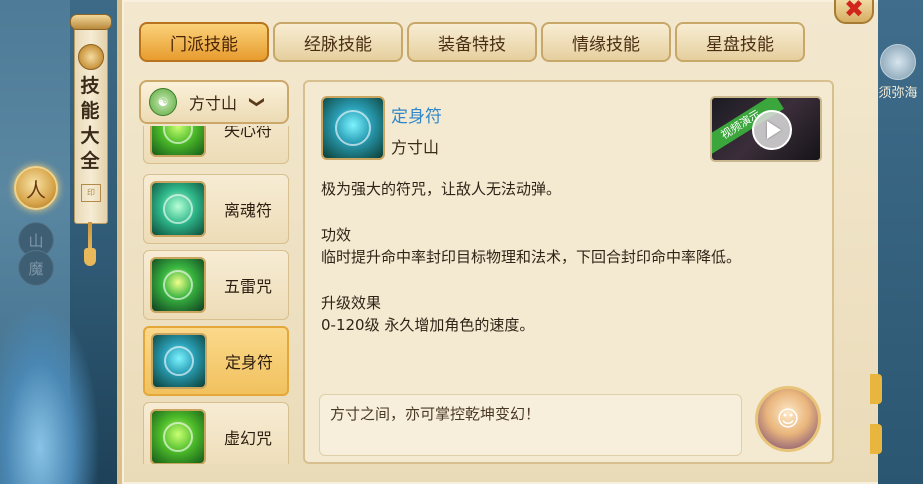 The height and width of the screenshot is (484, 923). Describe the element at coordinates (178, 285) in the screenshot. I see `five-thunder-curse-icon` at that location.